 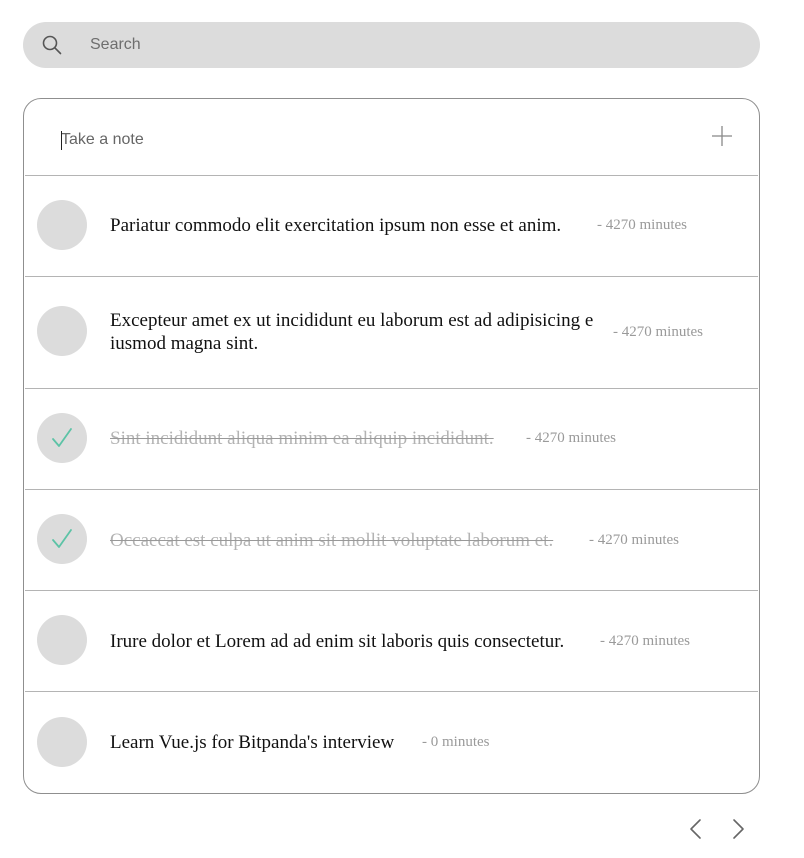 What do you see at coordinates (61, 140) in the screenshot?
I see `text-cursor` at bounding box center [61, 140].